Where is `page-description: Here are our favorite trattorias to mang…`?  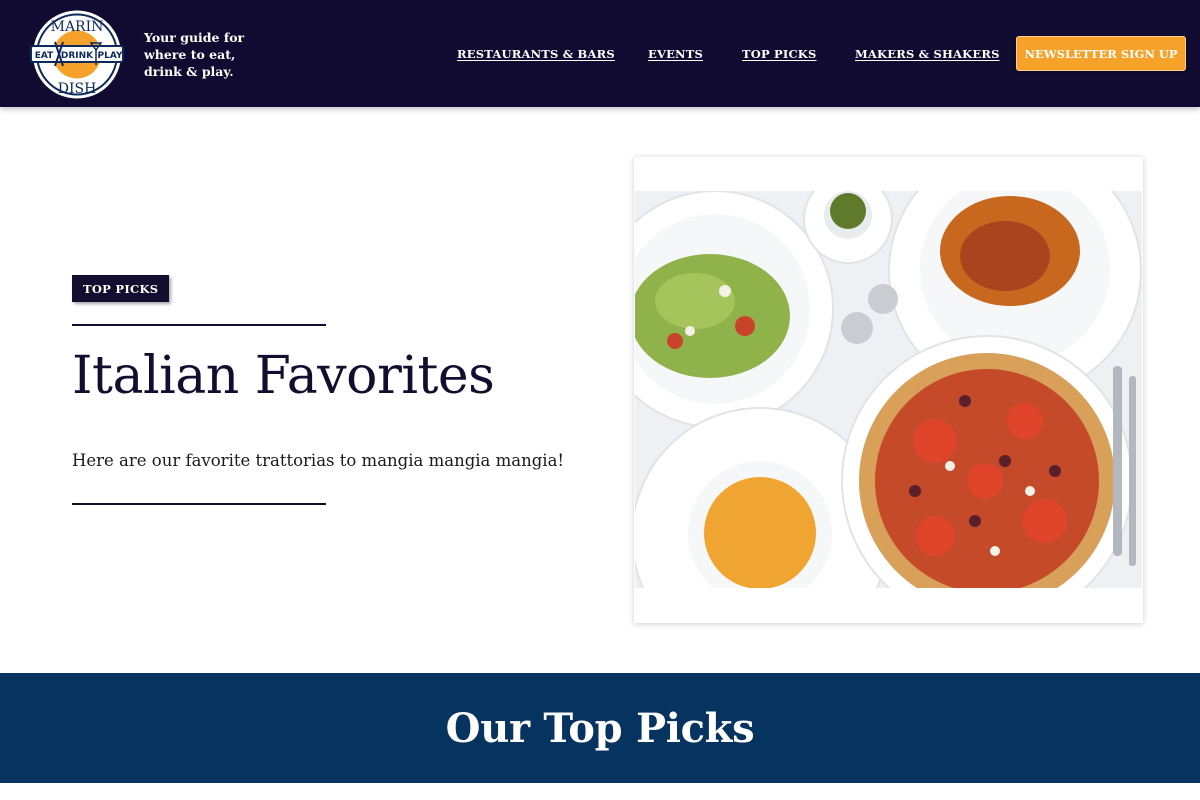
page-description: Here are our favorite trattorias to mang… is located at coordinates (318, 460).